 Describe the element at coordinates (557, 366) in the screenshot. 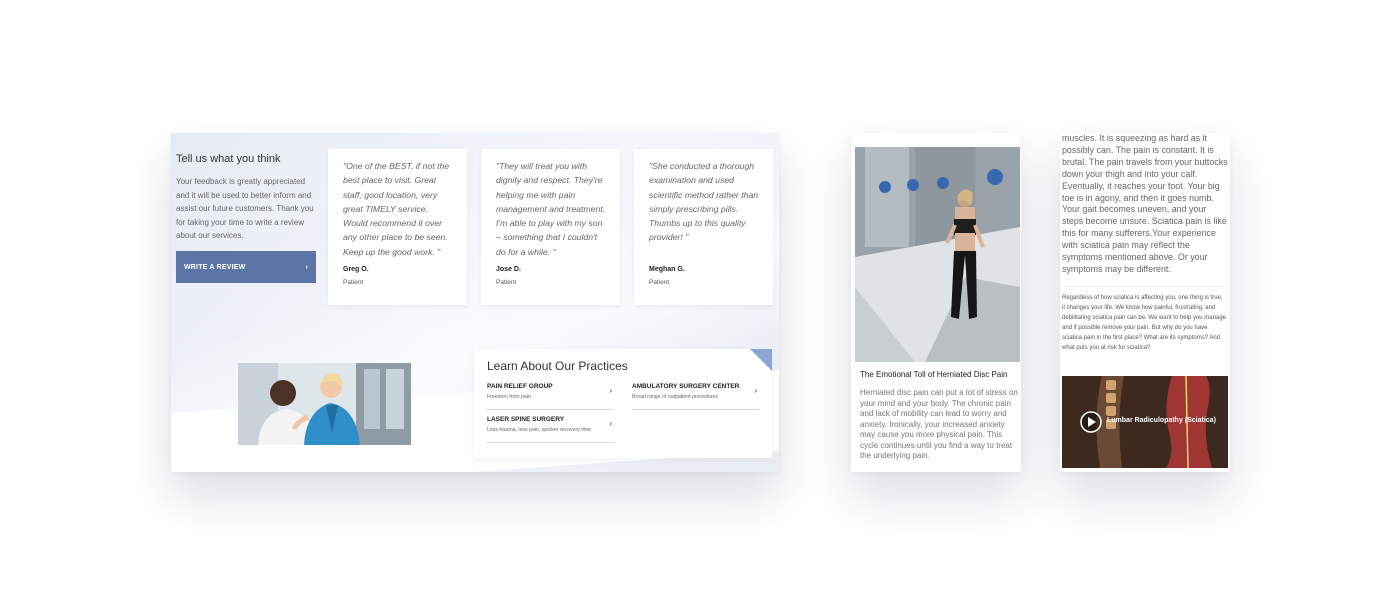

I see `practices-title: Learn About Our Practices` at that location.